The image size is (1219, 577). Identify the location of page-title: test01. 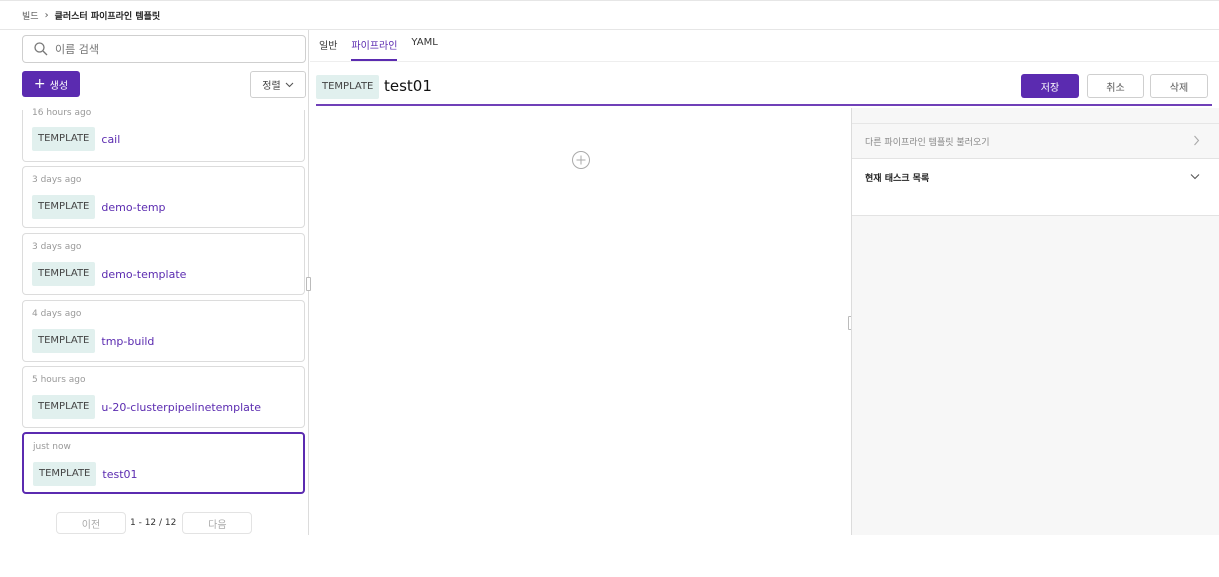
(408, 86).